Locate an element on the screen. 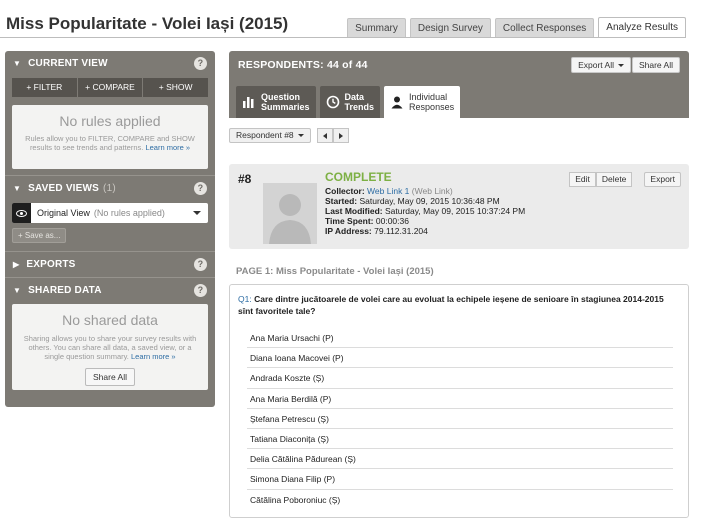  answer-item: Simona Diana Filip (P) is located at coordinates (460, 479).